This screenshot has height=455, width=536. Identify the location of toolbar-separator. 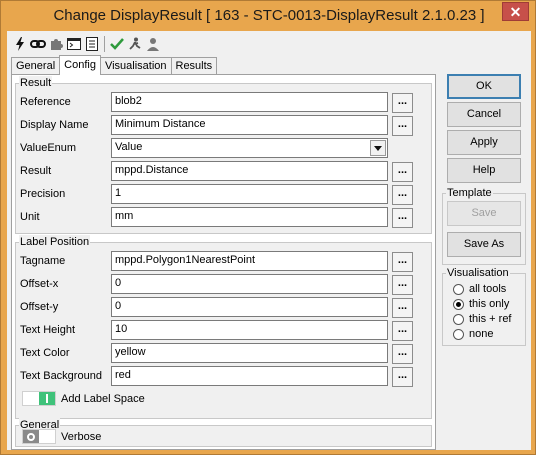
(104, 44).